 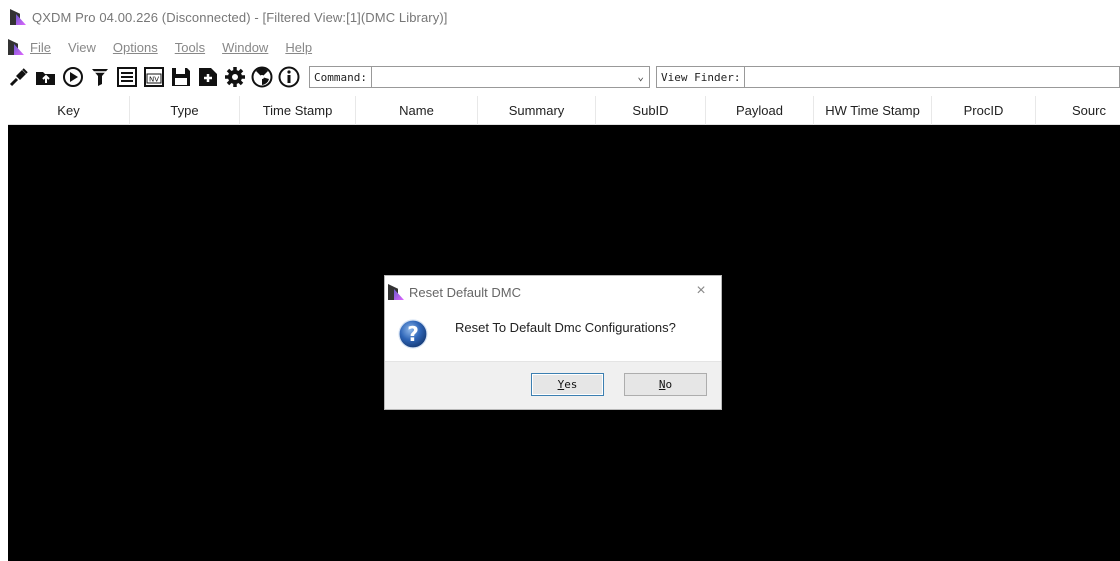 I want to click on yes-button: Yes, so click(x=567, y=384).